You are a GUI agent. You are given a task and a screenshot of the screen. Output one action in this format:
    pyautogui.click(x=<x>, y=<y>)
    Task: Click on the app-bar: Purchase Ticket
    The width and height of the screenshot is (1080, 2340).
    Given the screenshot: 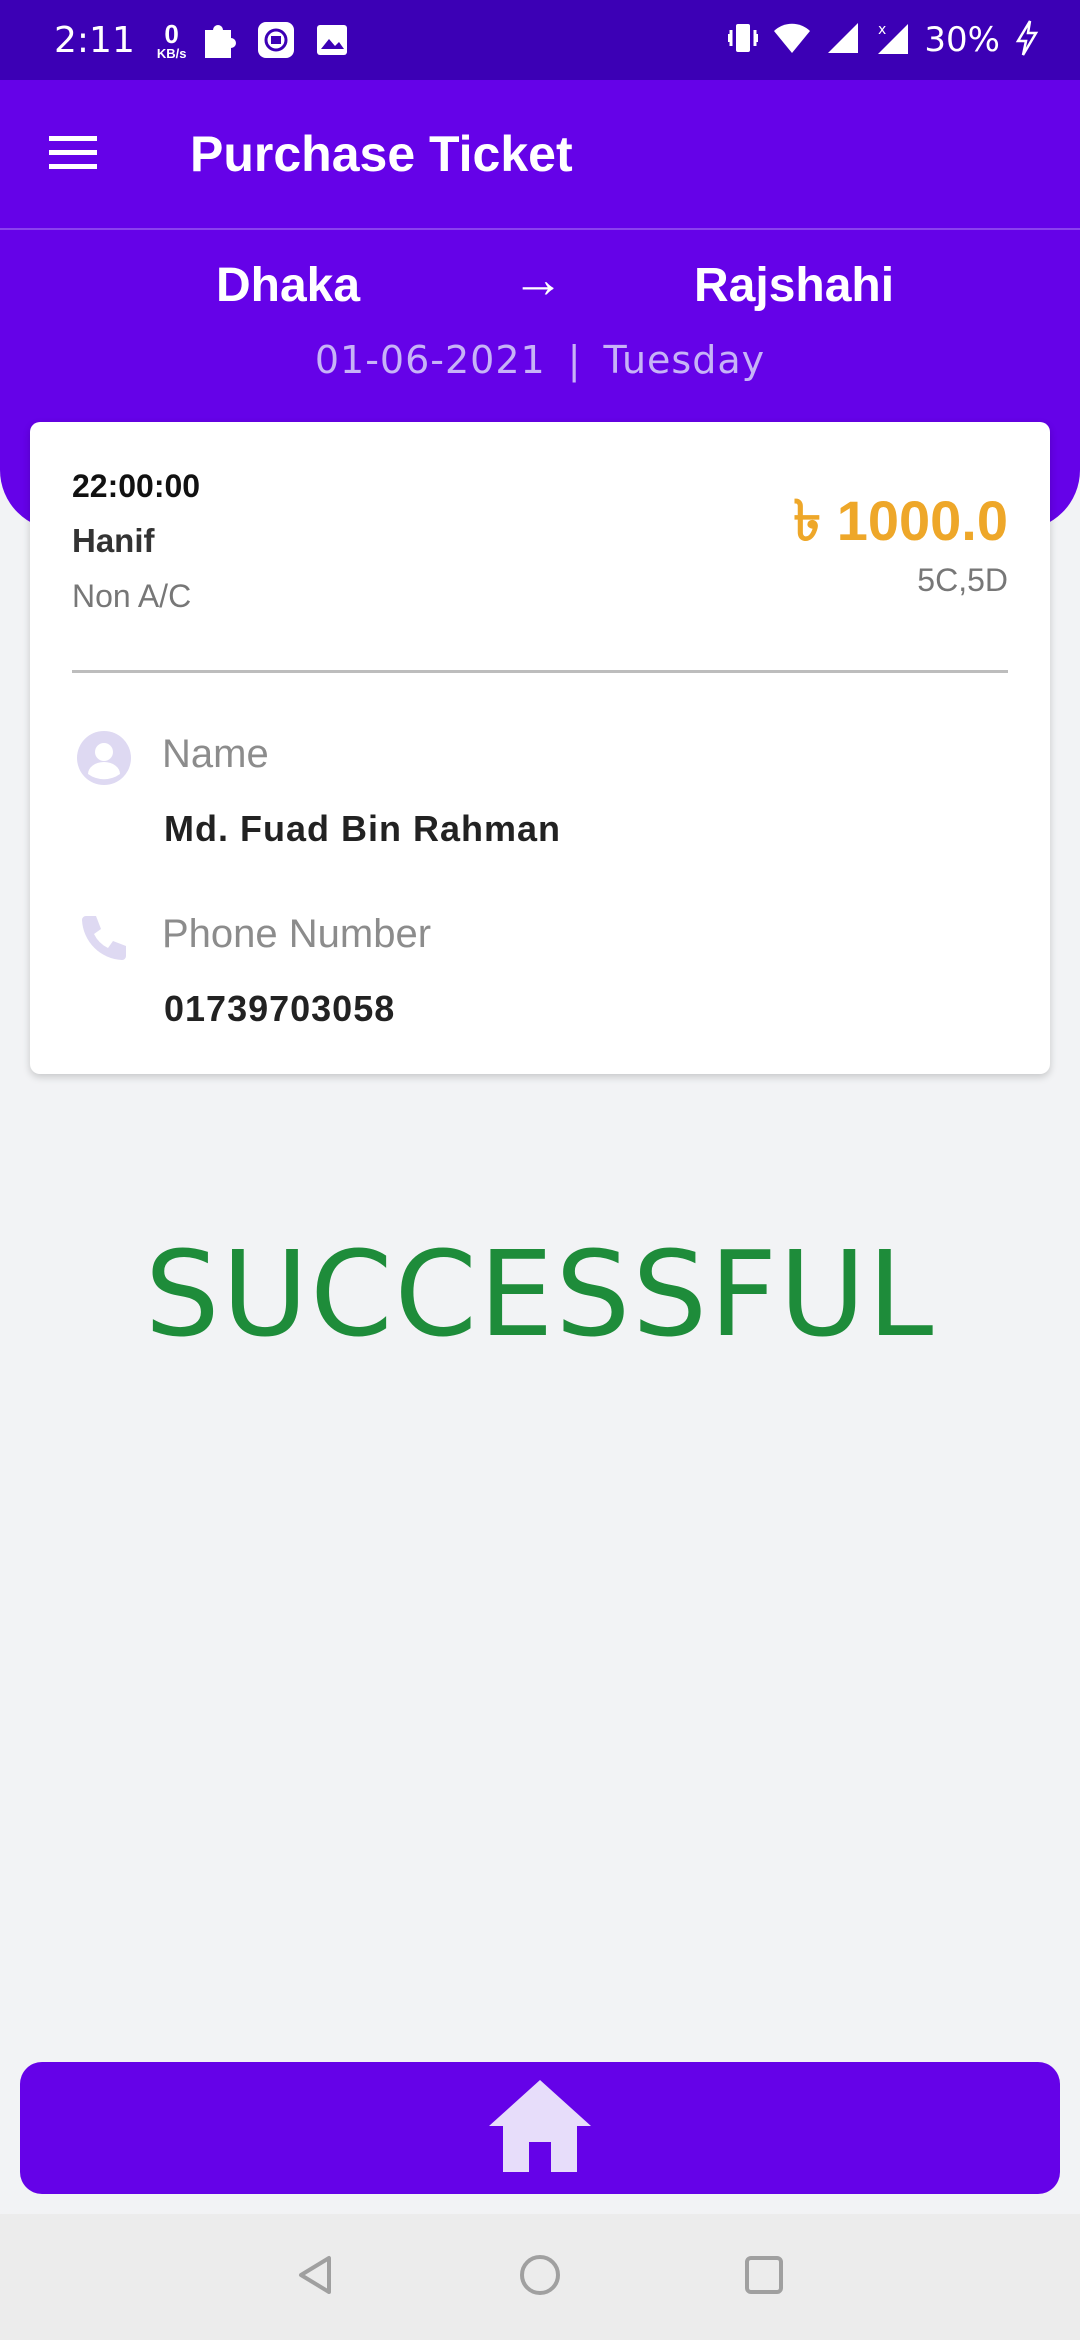 What is the action you would take?
    pyautogui.click(x=540, y=154)
    